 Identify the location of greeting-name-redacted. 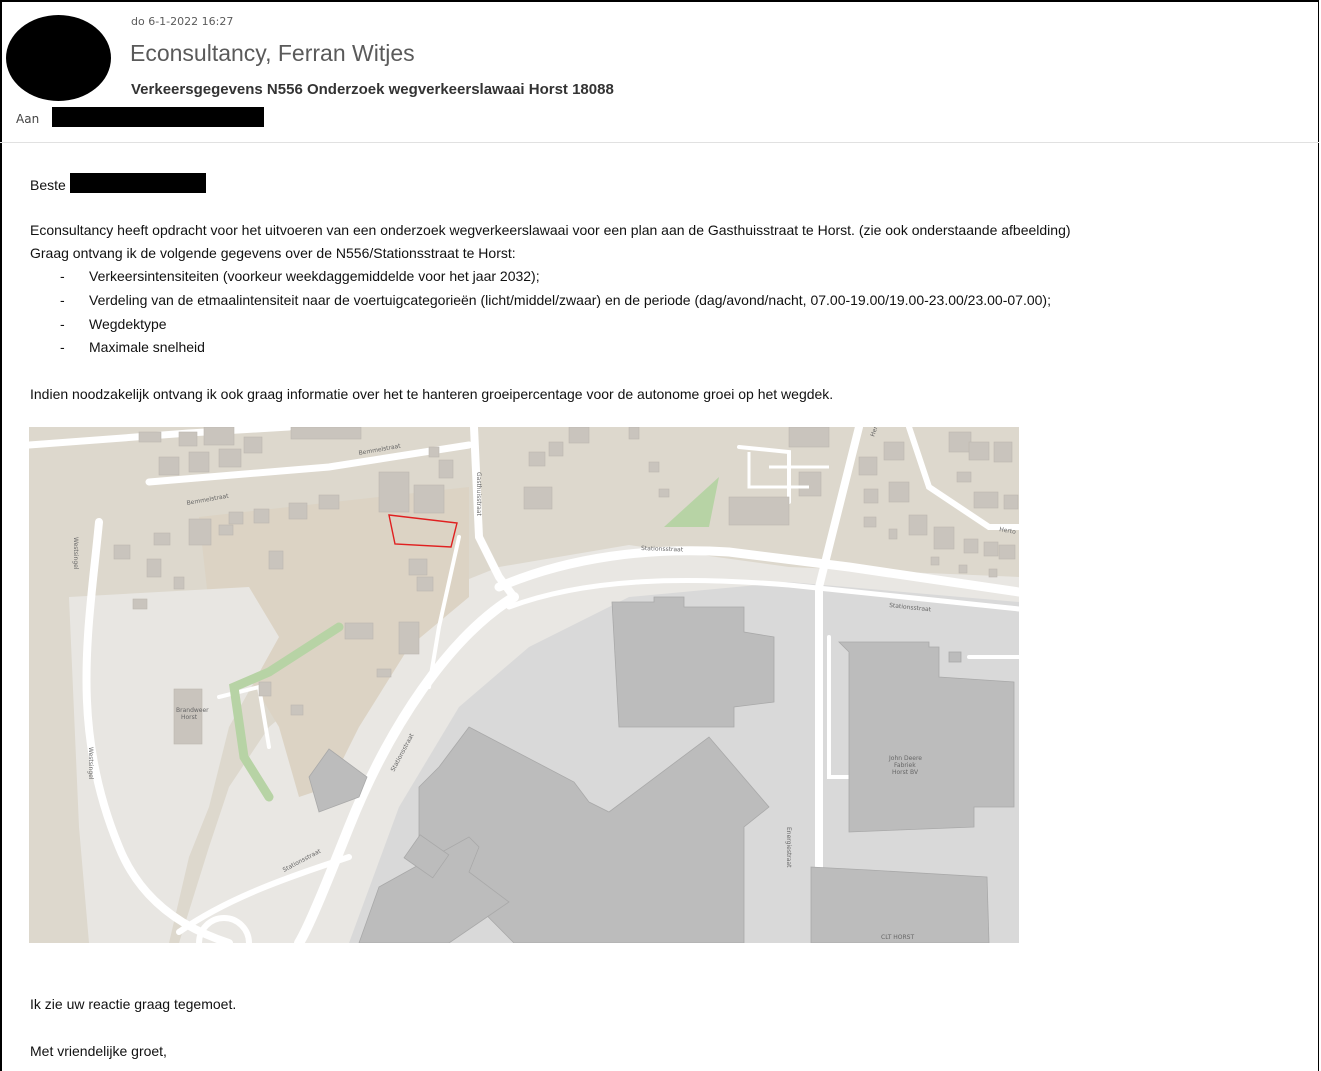
(138, 183).